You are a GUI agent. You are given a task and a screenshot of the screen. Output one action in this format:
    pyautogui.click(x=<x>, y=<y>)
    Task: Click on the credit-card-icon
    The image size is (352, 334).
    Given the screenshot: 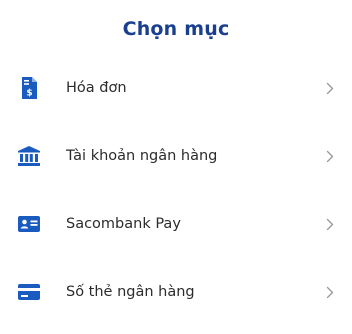 What is the action you would take?
    pyautogui.click(x=29, y=292)
    